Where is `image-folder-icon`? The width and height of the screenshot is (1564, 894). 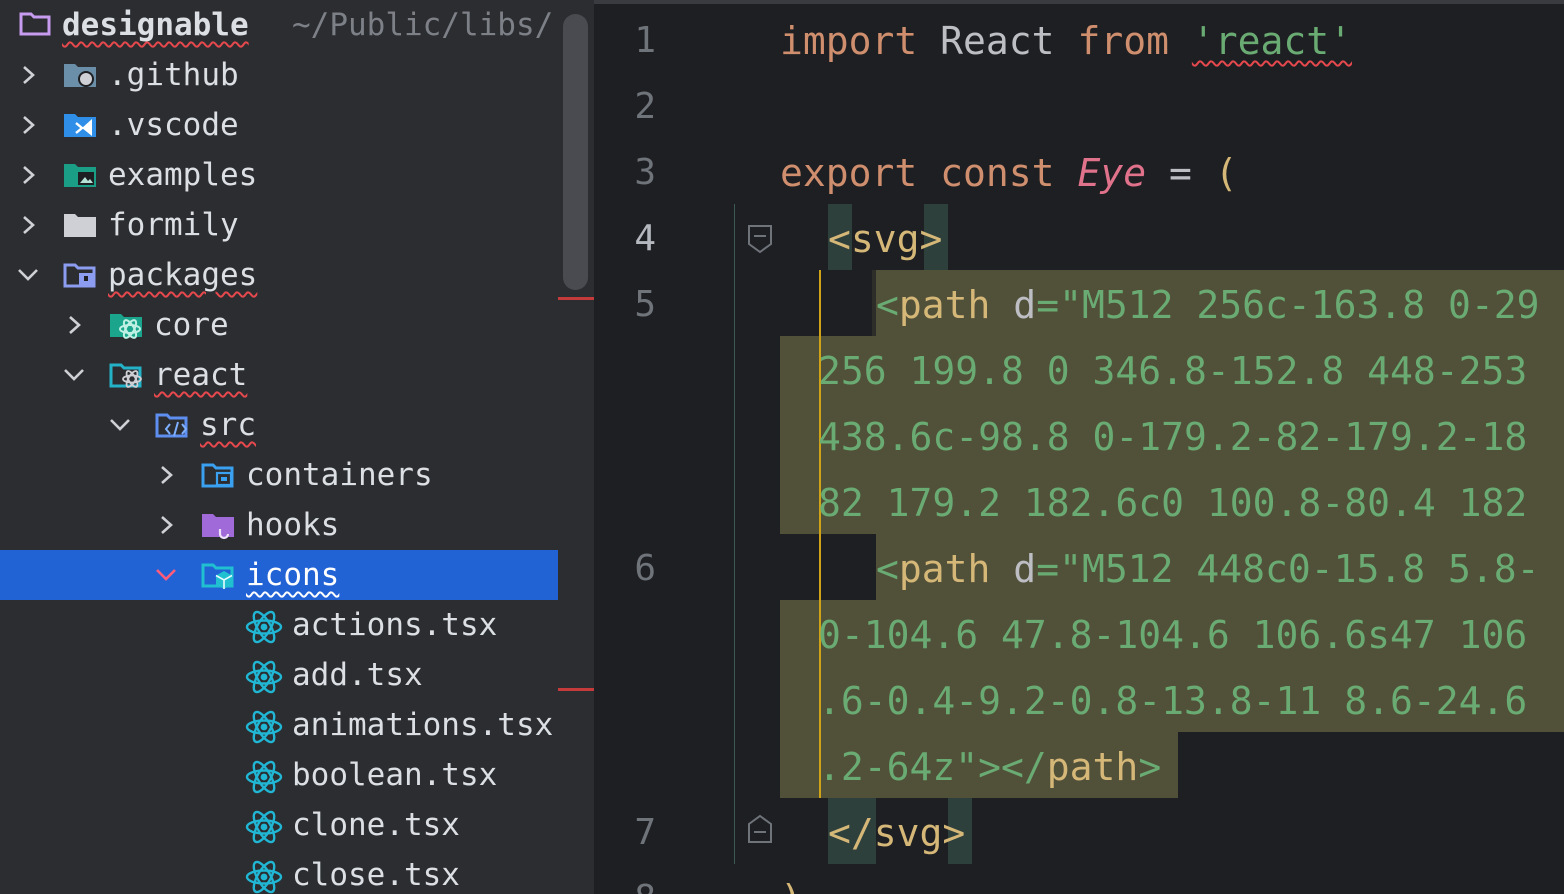
image-folder-icon is located at coordinates (80, 175).